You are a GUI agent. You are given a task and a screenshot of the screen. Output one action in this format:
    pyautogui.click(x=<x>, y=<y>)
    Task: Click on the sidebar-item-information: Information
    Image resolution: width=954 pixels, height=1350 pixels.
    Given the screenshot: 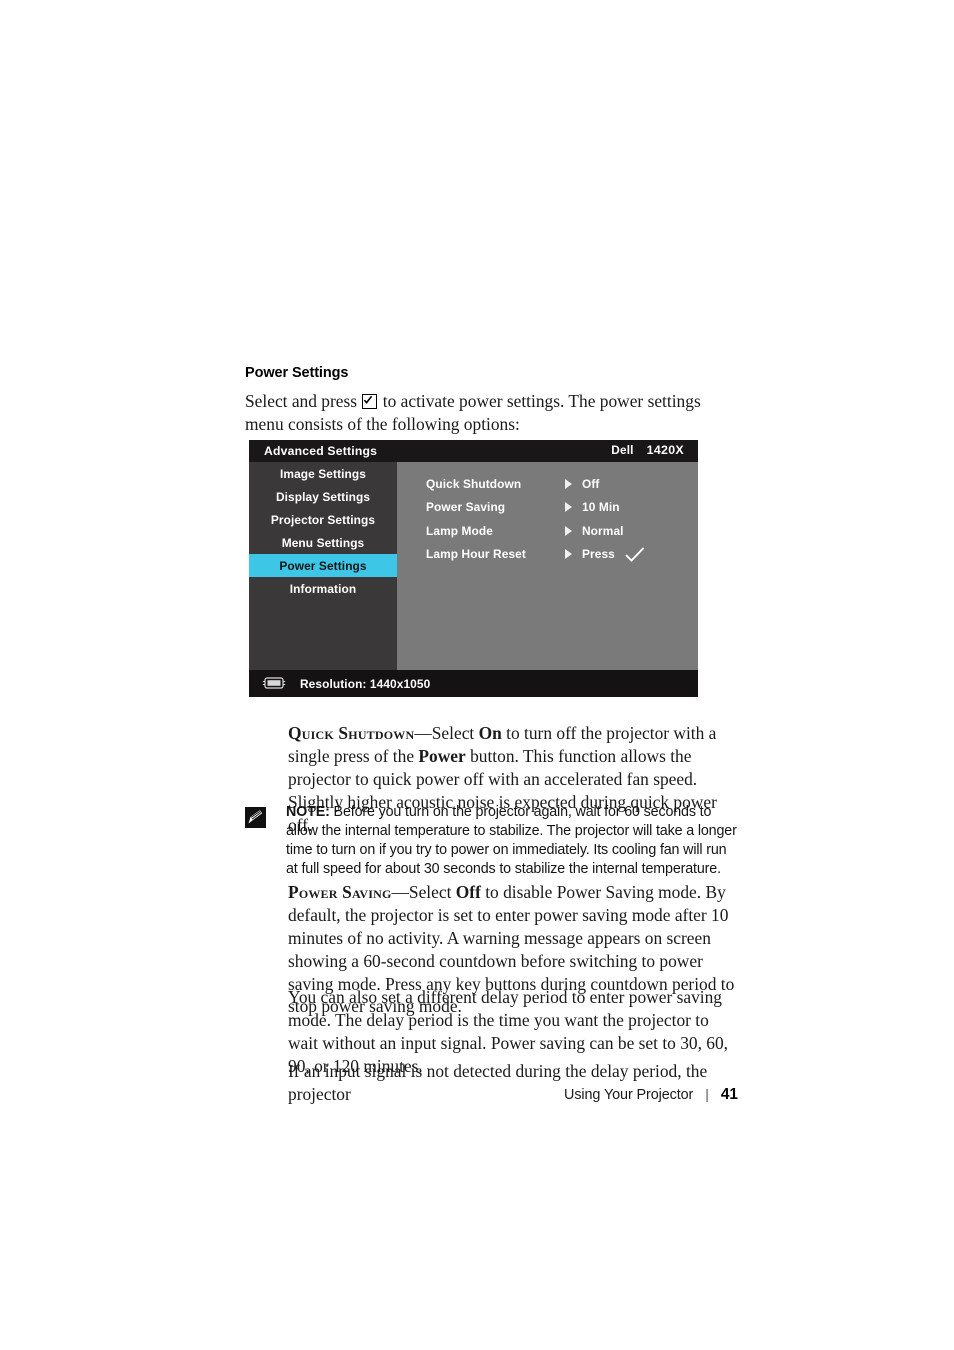 What is the action you would take?
    pyautogui.click(x=323, y=588)
    